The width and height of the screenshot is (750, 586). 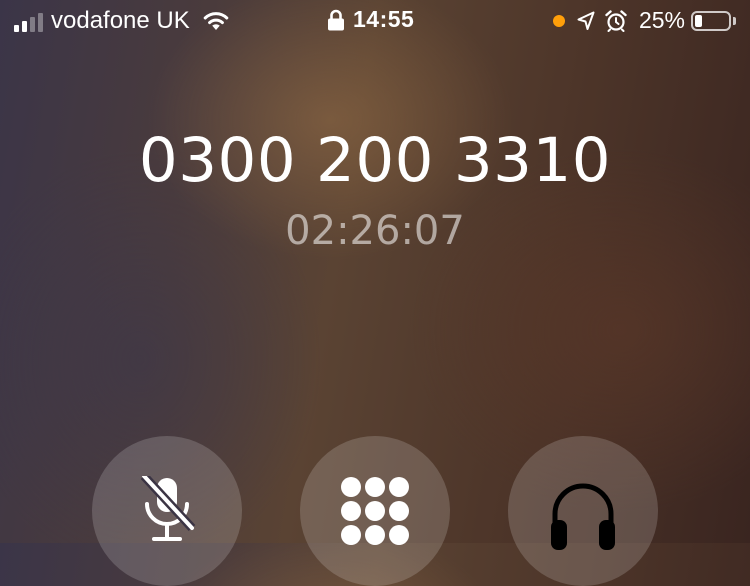 I want to click on battery-percentage: 25%, so click(x=661, y=20).